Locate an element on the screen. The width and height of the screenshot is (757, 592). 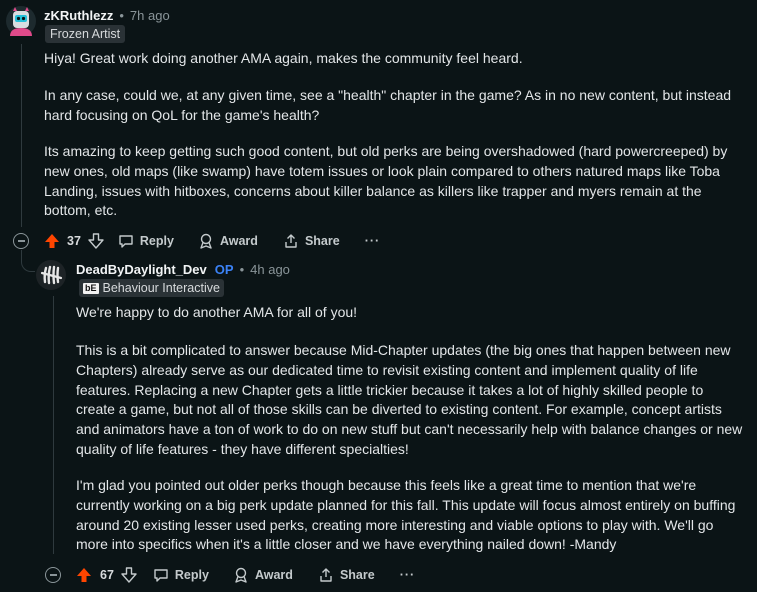
vote-count: 37 is located at coordinates (74, 241).